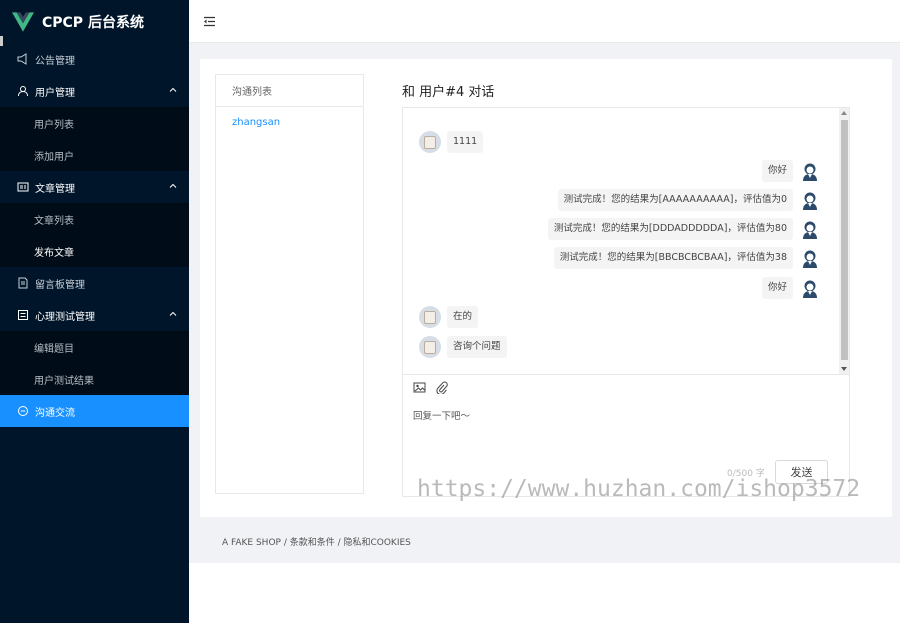  What do you see at coordinates (441, 387) in the screenshot?
I see `attachment-icon` at bounding box center [441, 387].